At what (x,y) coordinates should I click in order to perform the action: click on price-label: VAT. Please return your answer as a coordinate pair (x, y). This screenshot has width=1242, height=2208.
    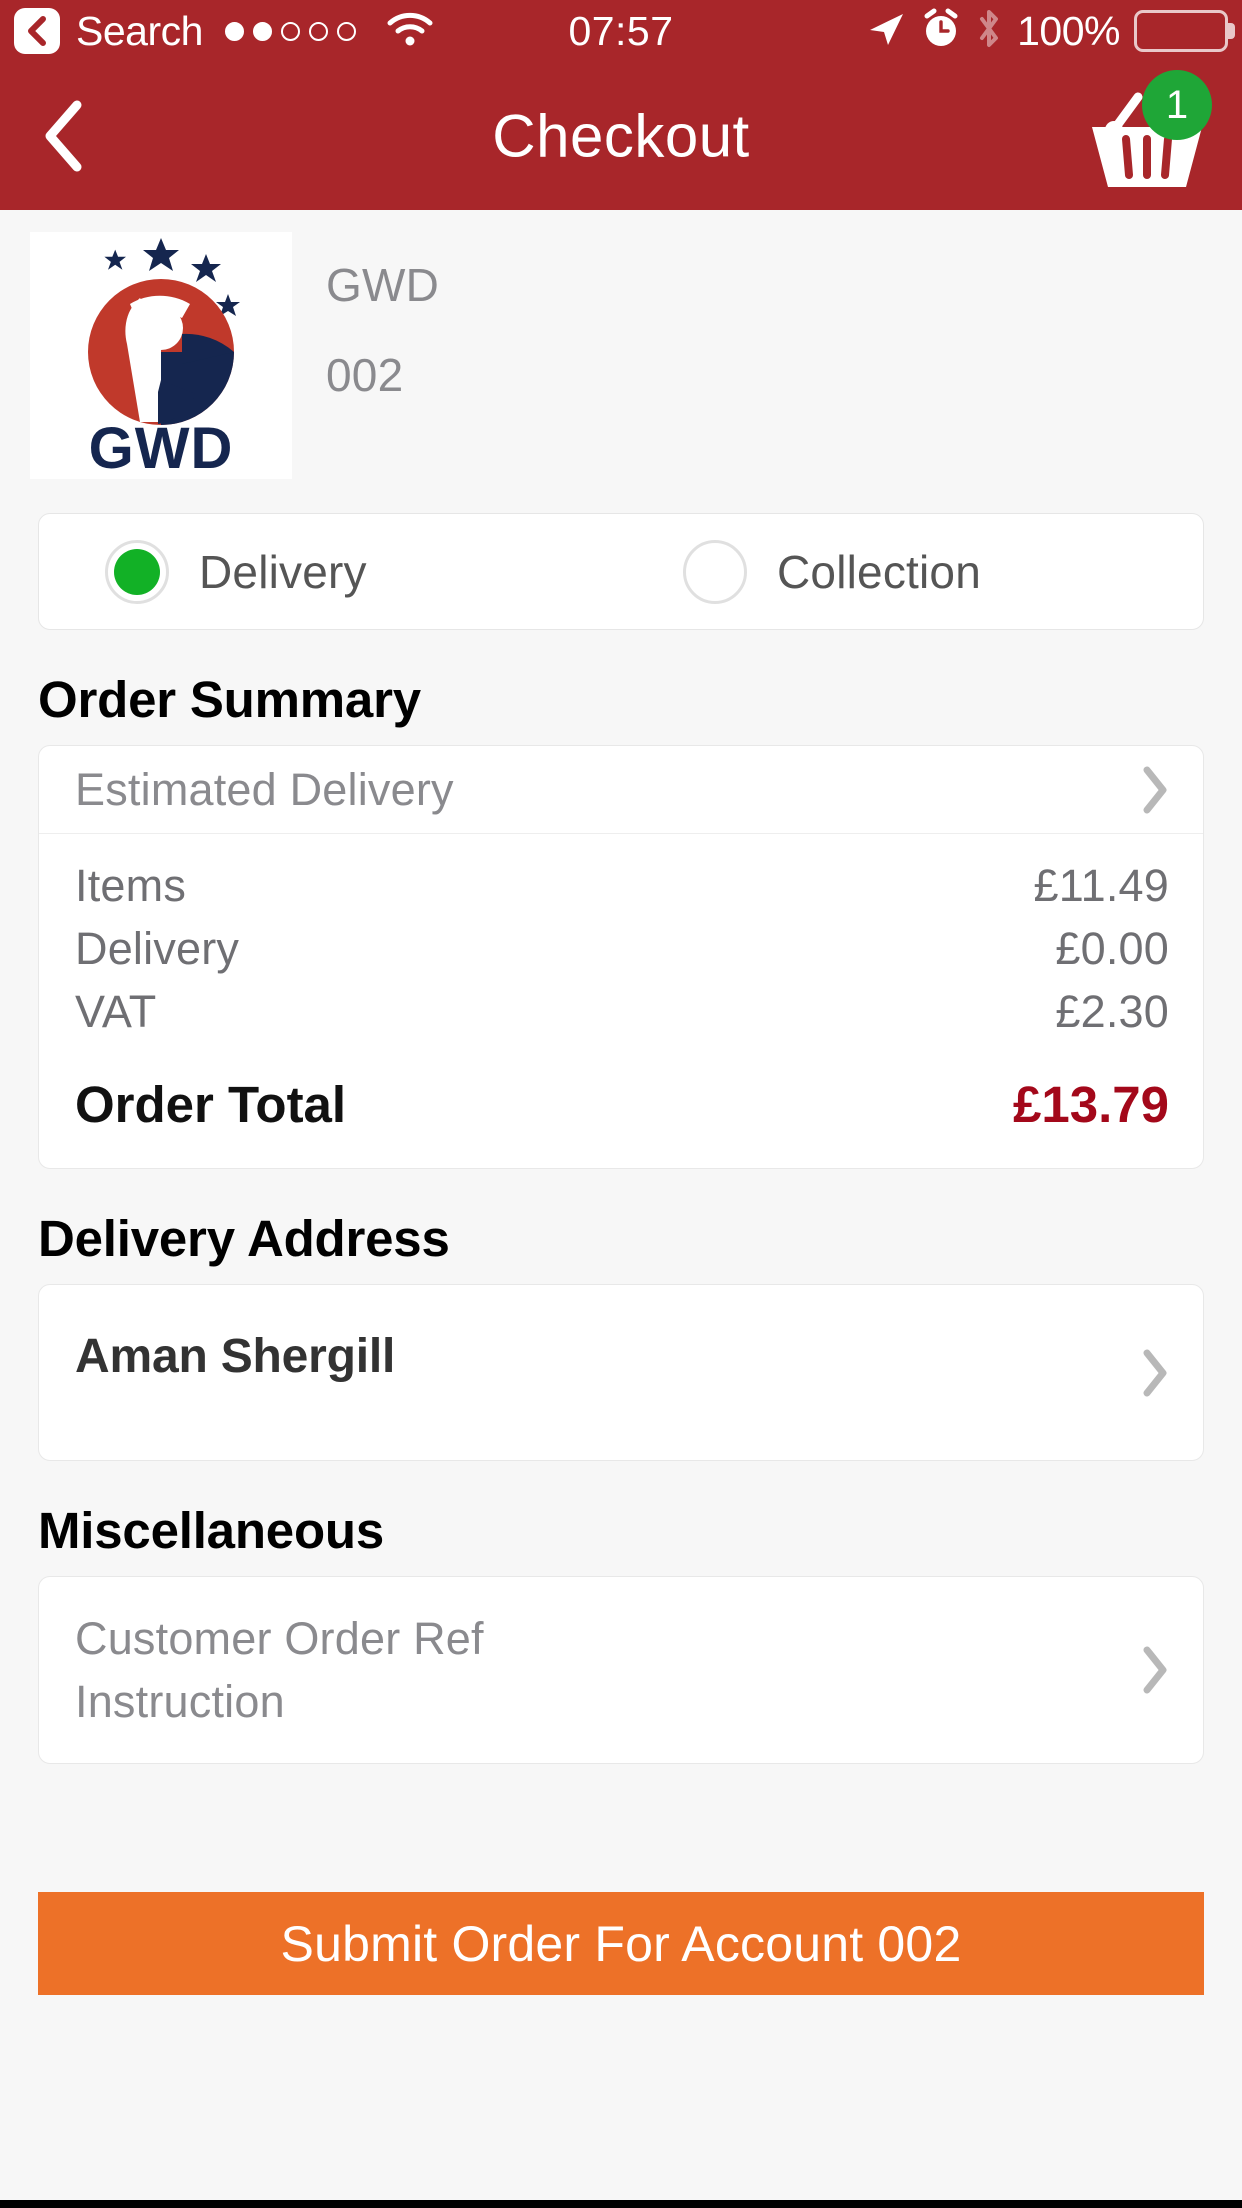
    Looking at the image, I should click on (116, 1011).